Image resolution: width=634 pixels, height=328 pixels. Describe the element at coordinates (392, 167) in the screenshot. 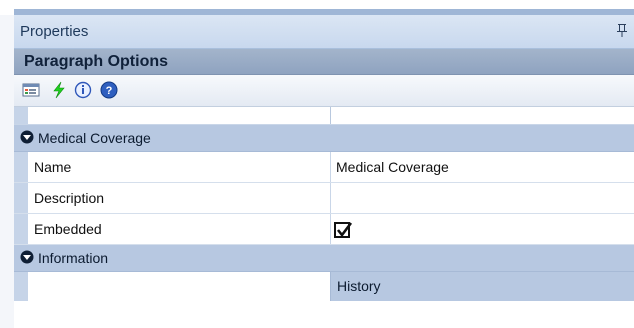

I see `property-value: Medical Coverage` at that location.